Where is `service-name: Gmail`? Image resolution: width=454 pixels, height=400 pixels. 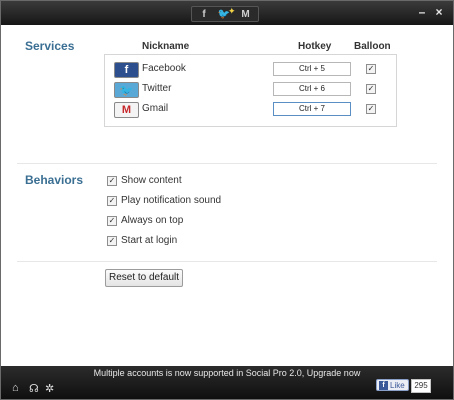 service-name: Gmail is located at coordinates (155, 108).